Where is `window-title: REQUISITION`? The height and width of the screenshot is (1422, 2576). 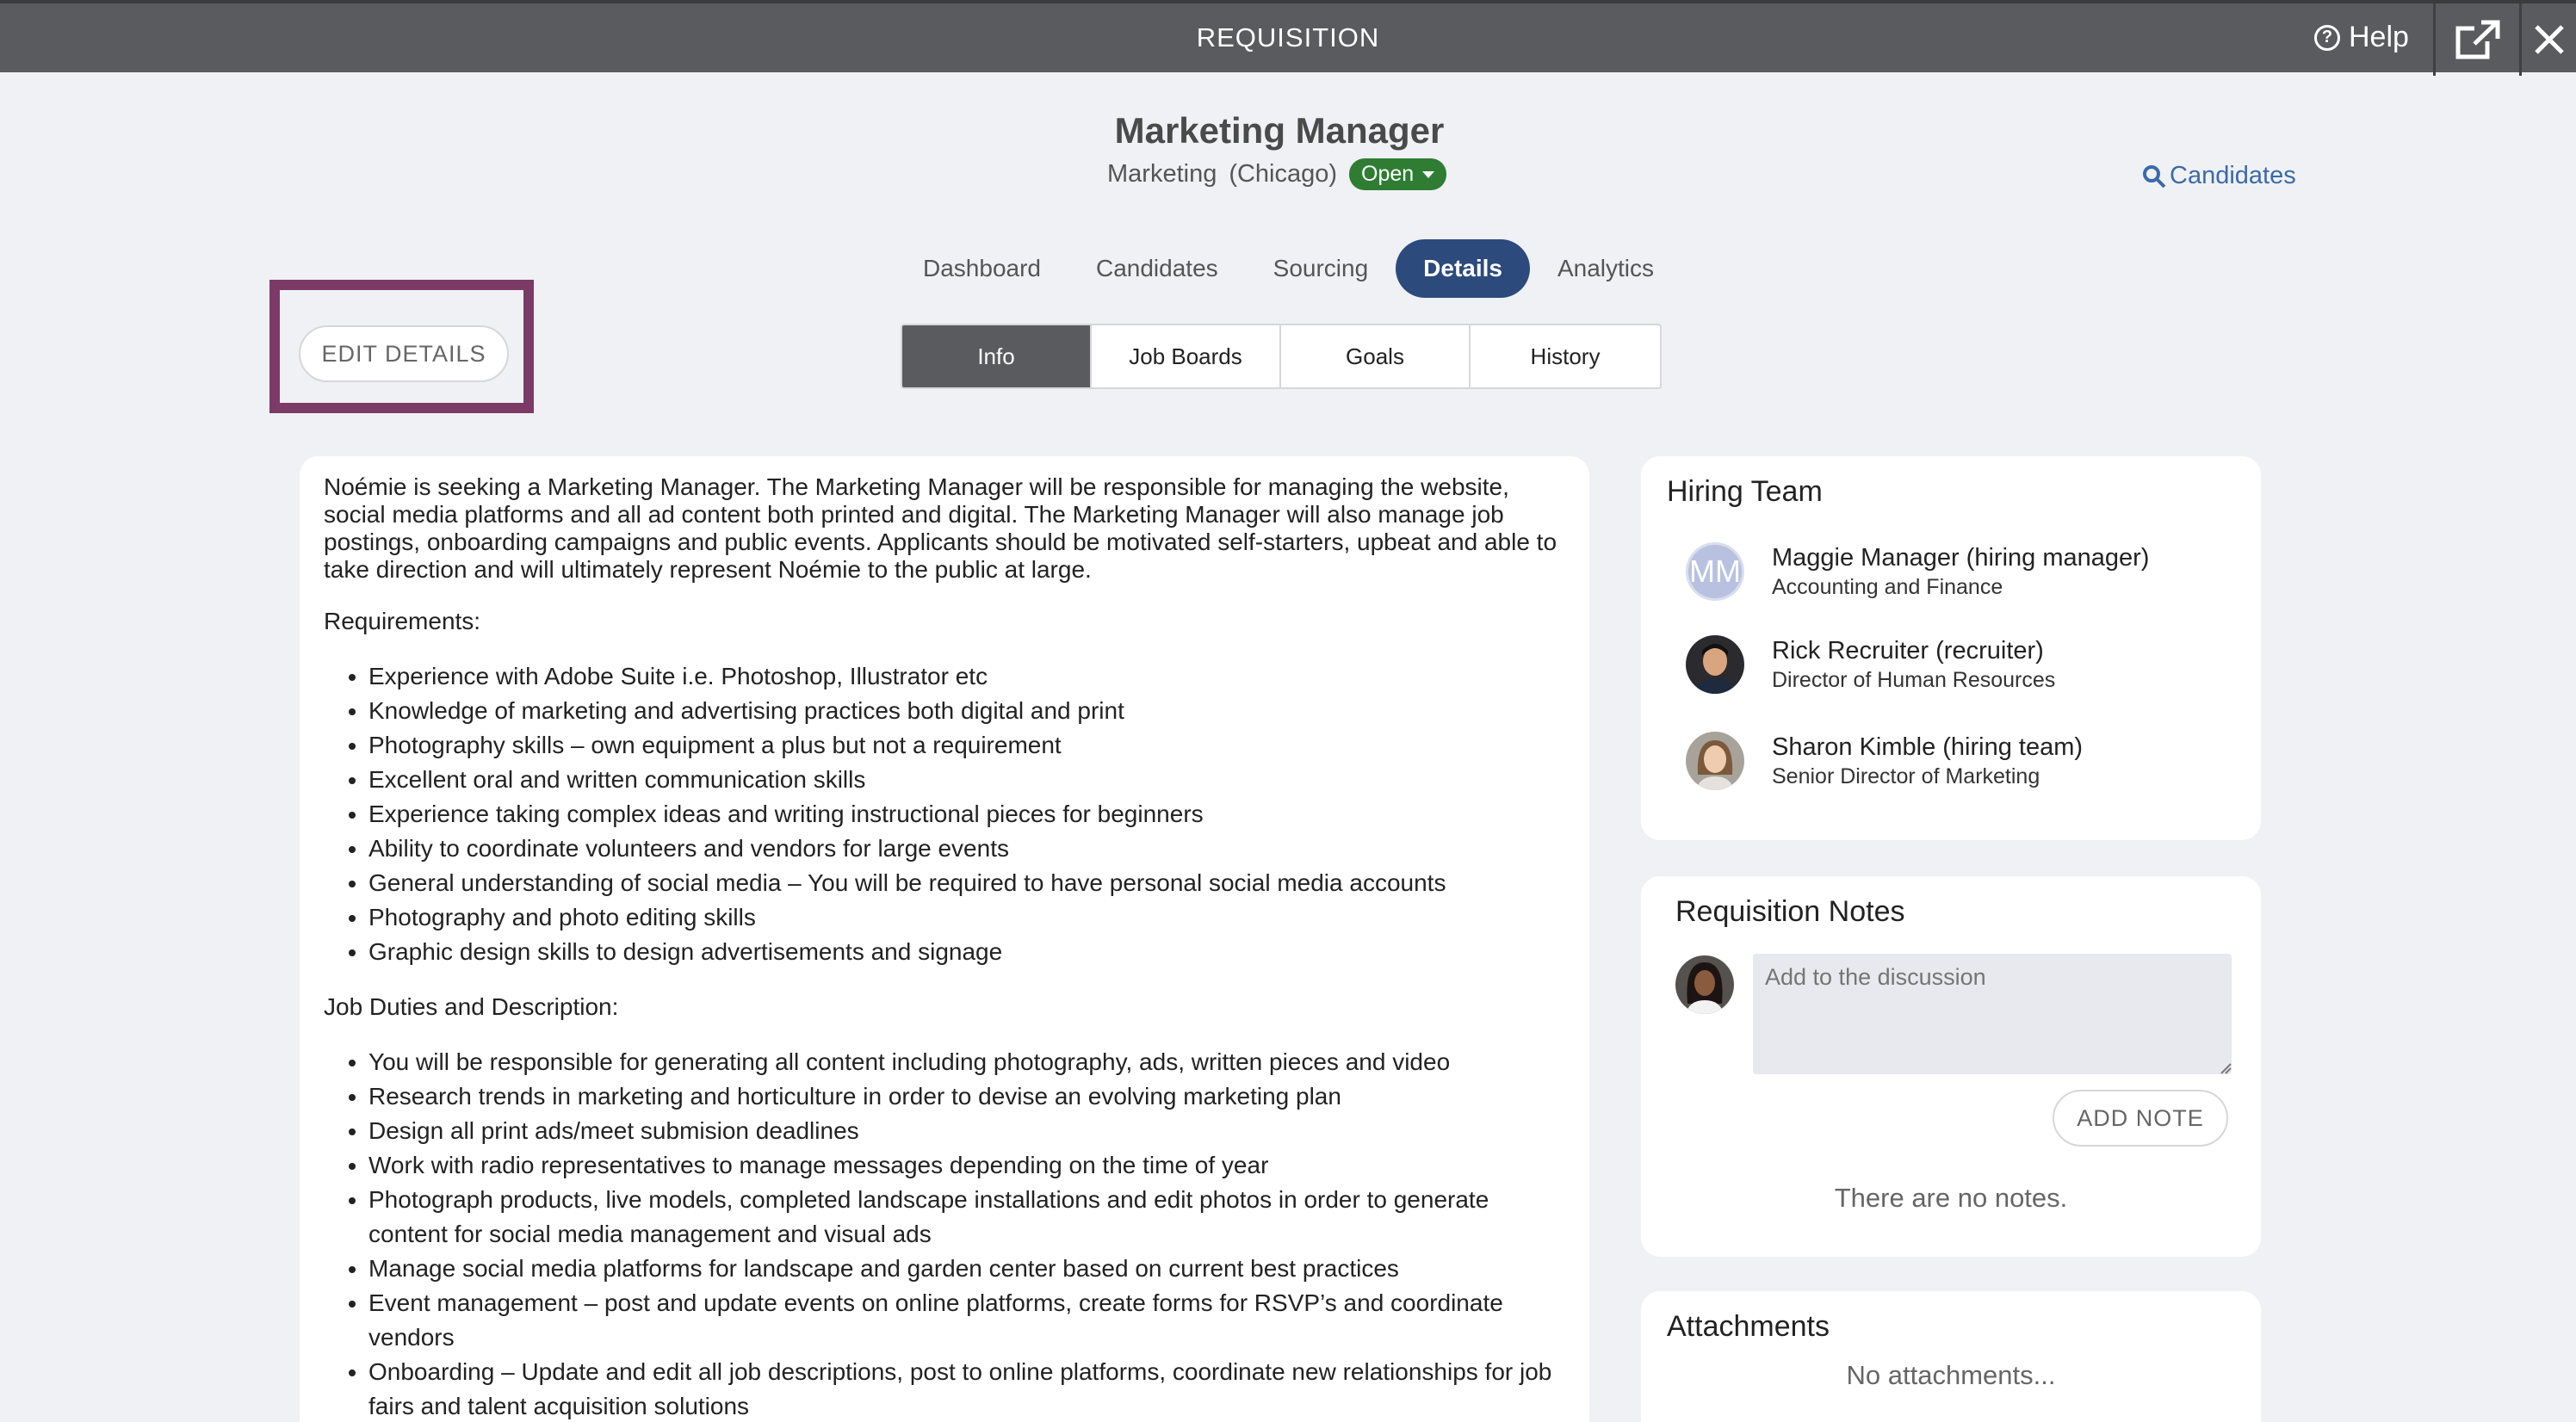
window-title: REQUISITION is located at coordinates (1288, 37).